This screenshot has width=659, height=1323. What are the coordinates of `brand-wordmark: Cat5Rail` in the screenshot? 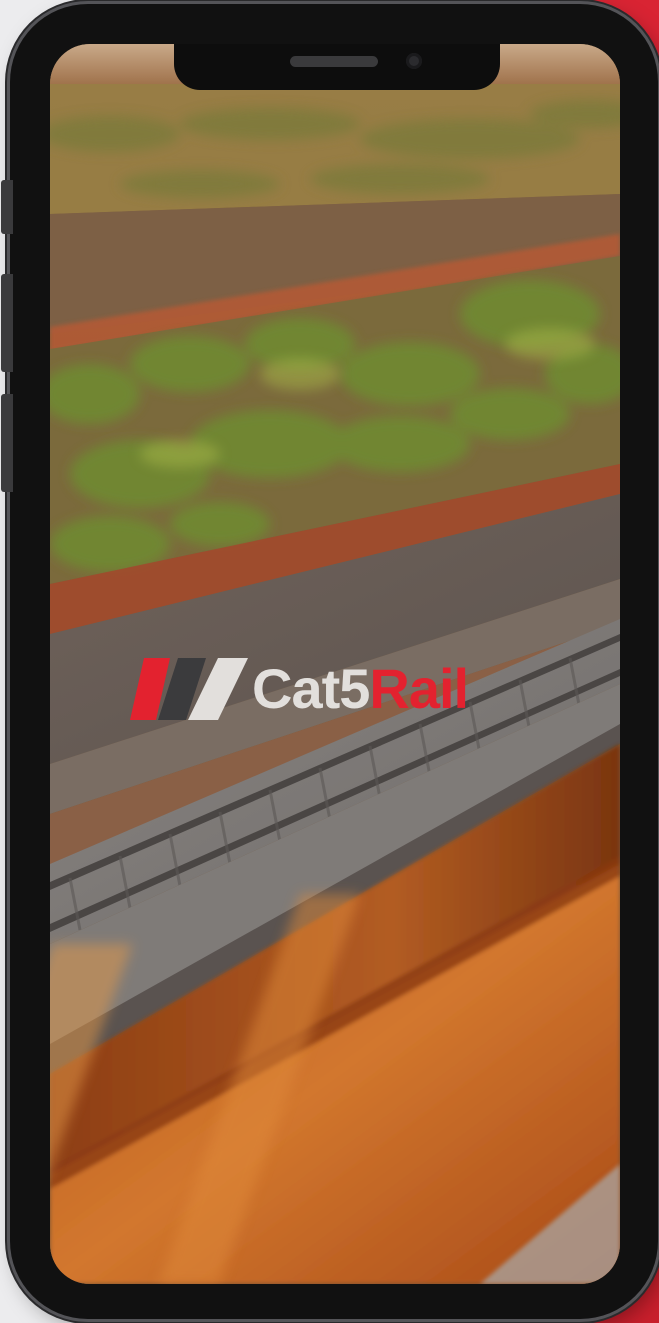 It's located at (360, 689).